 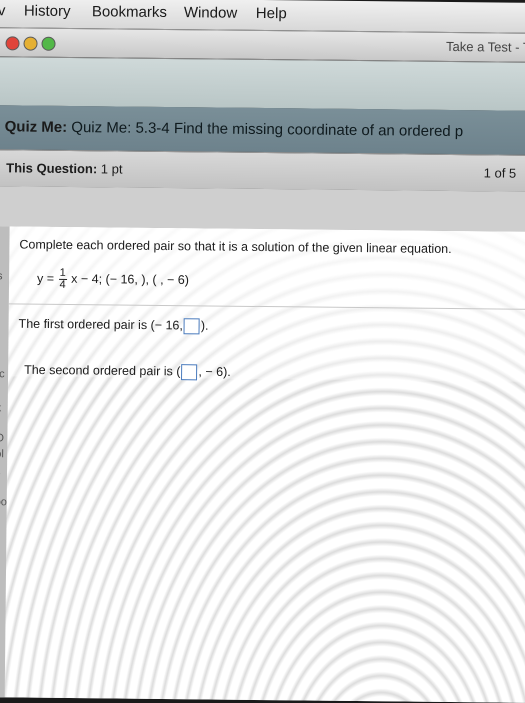 I want to click on first-pair-line: The first ordered pair is (− 16,)., so click(x=114, y=325).